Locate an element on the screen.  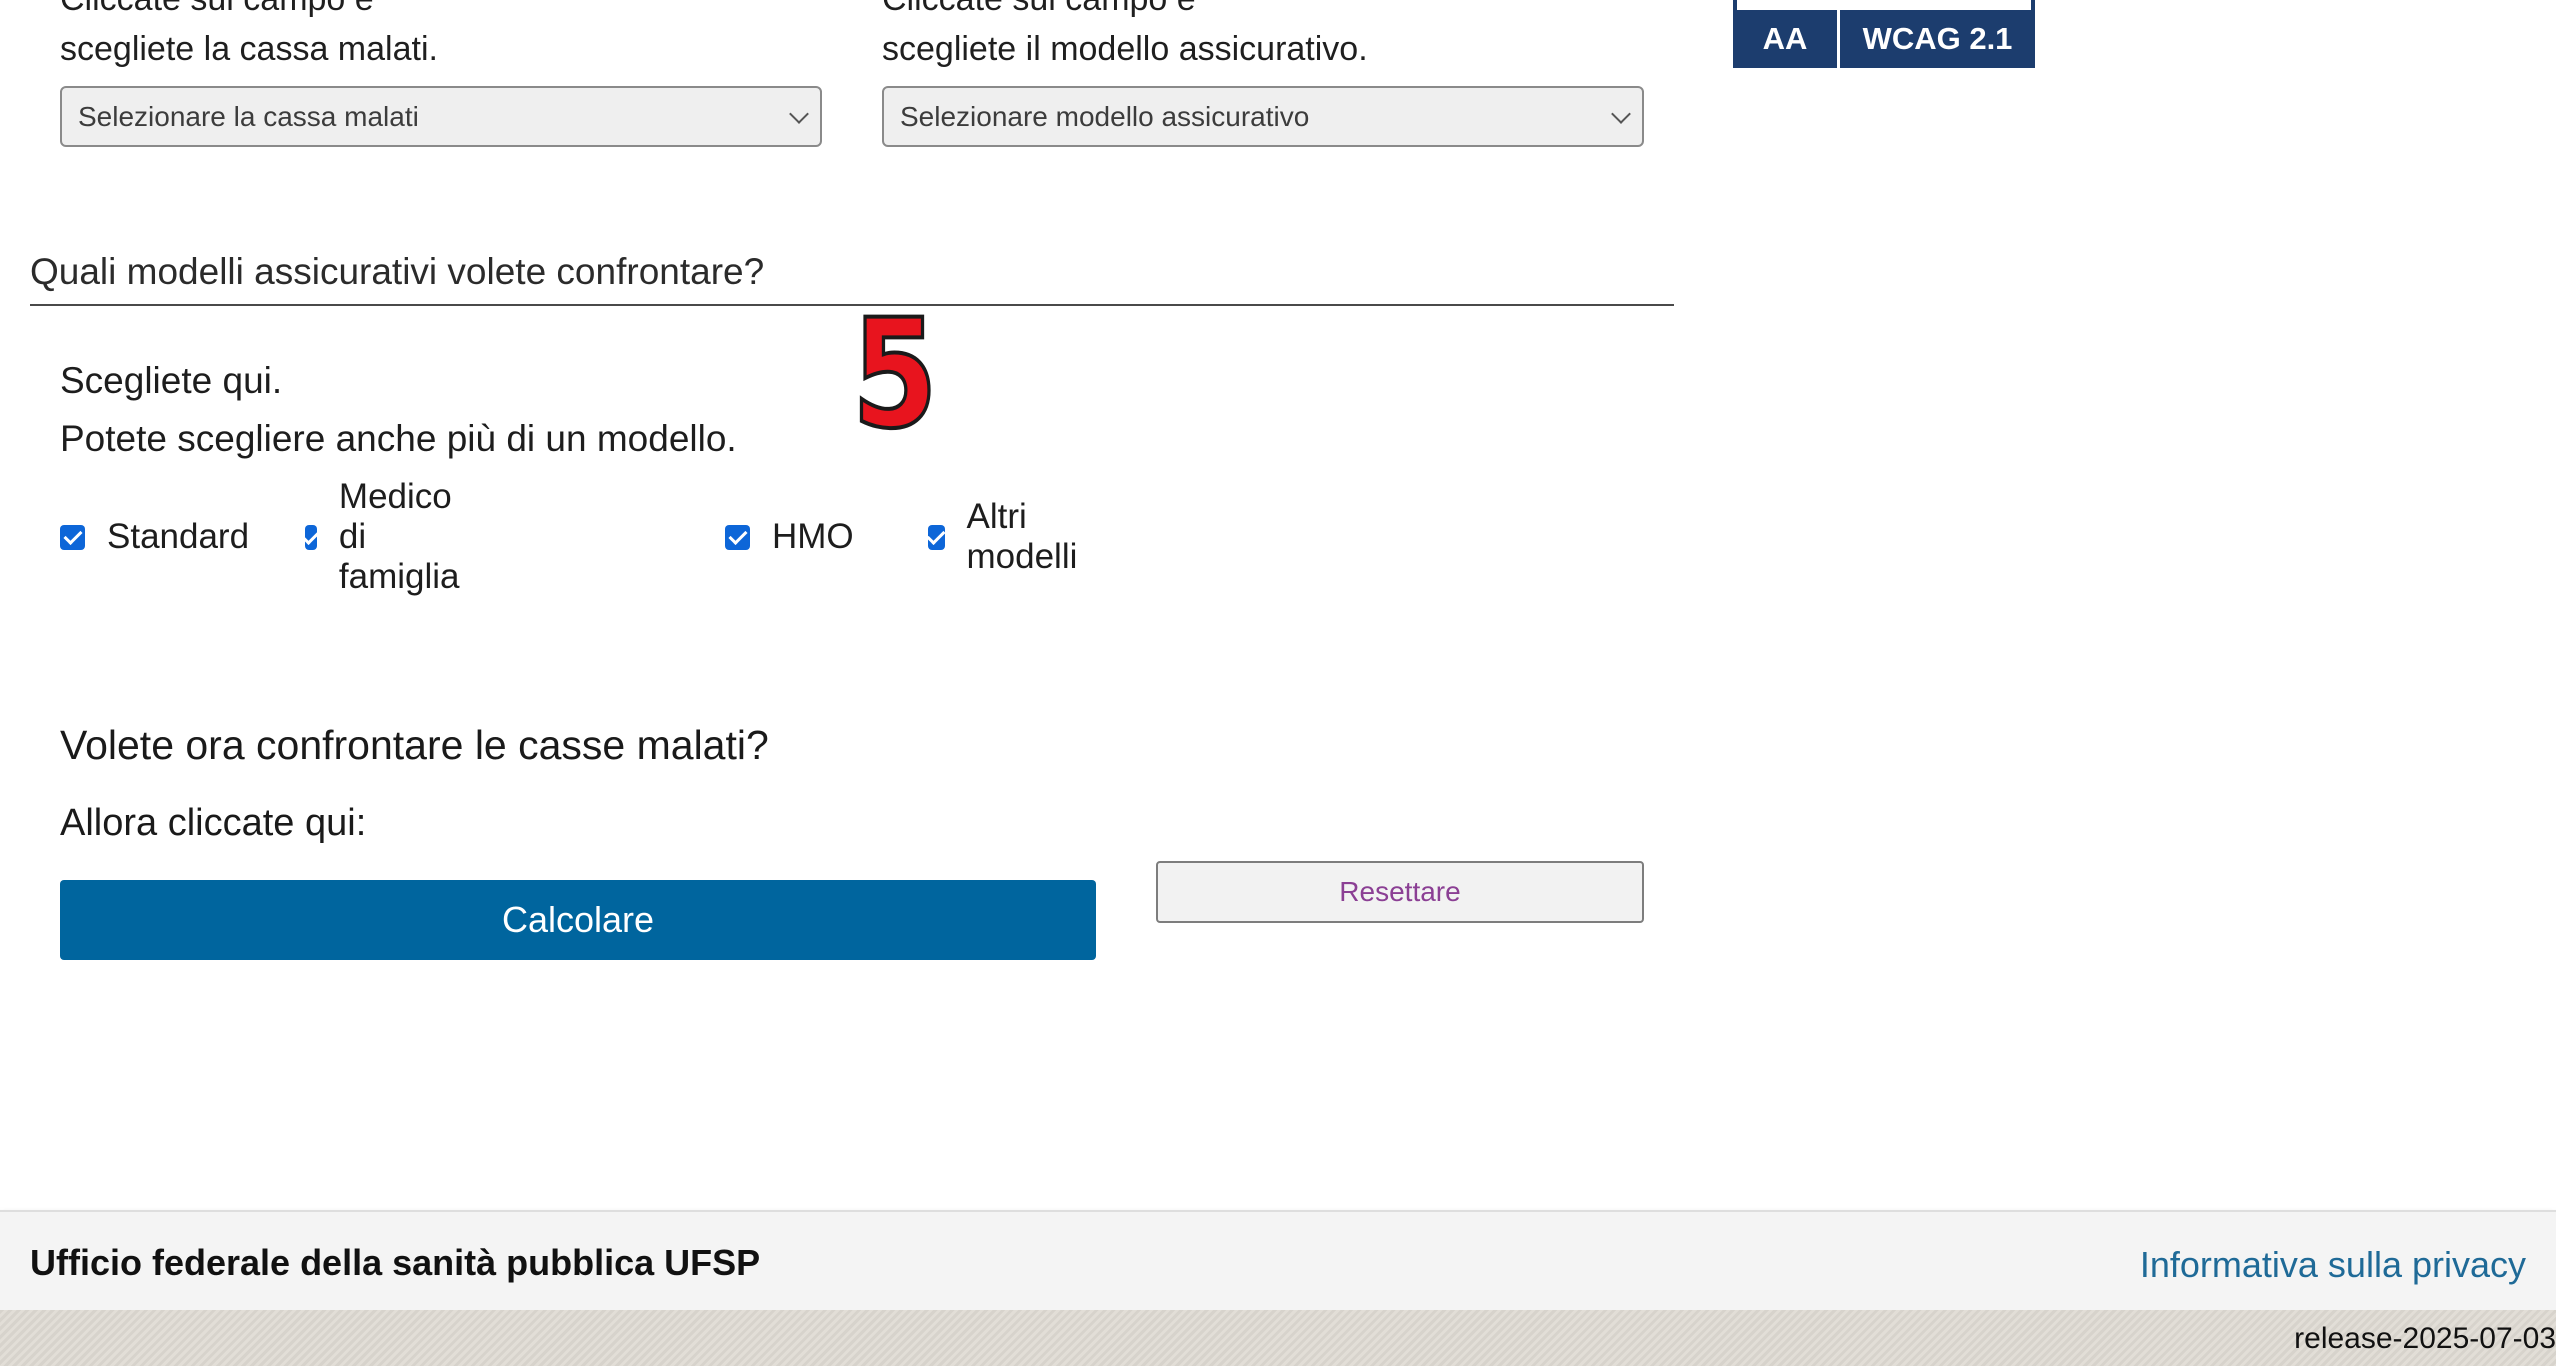
wcag-badge: AA WCAG 2.1 is located at coordinates (1884, 34).